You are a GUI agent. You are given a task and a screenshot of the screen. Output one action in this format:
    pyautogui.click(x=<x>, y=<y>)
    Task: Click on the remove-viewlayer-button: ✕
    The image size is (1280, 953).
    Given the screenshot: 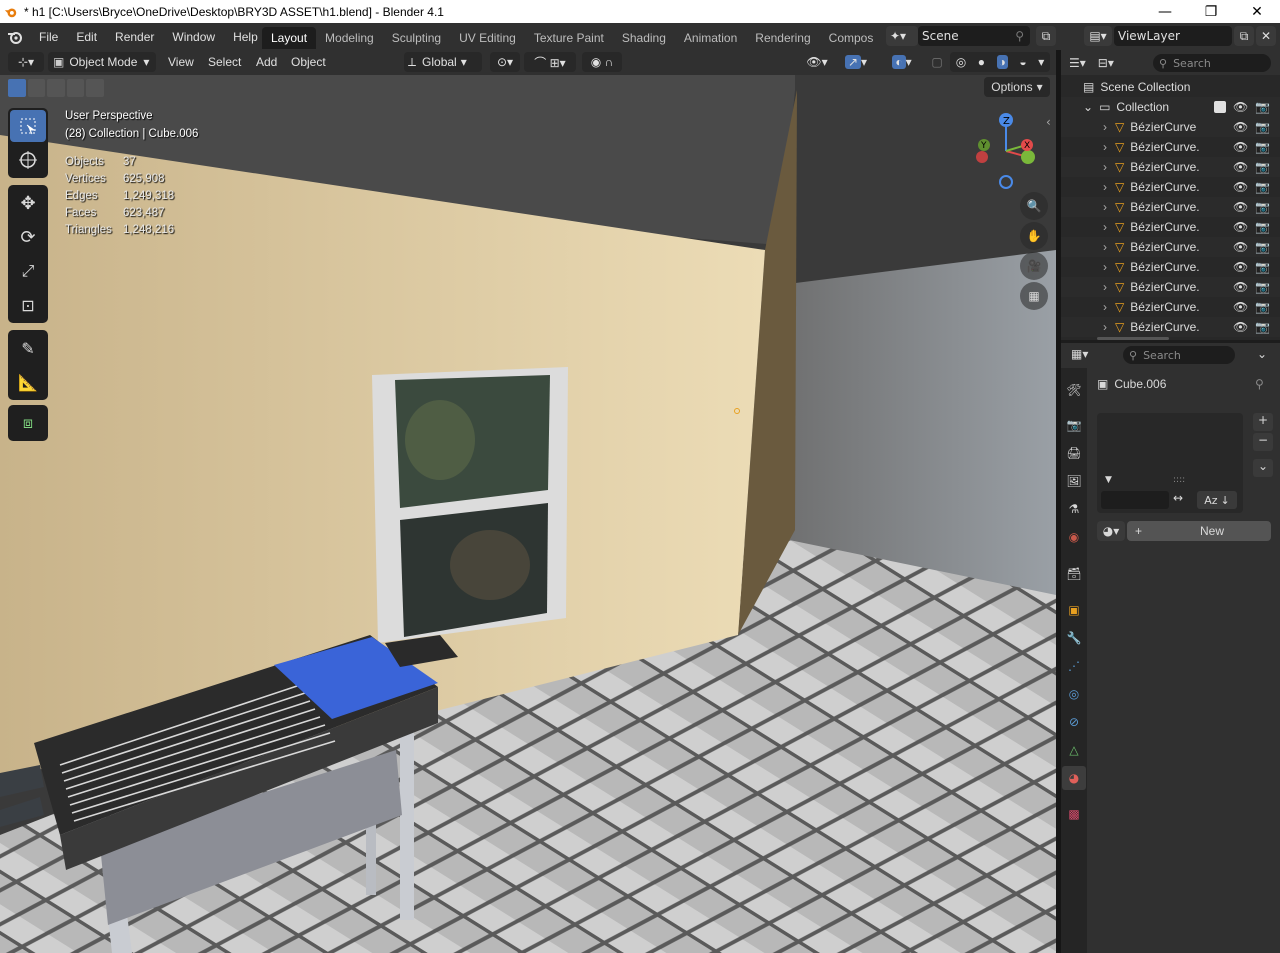 What is the action you would take?
    pyautogui.click(x=1266, y=36)
    